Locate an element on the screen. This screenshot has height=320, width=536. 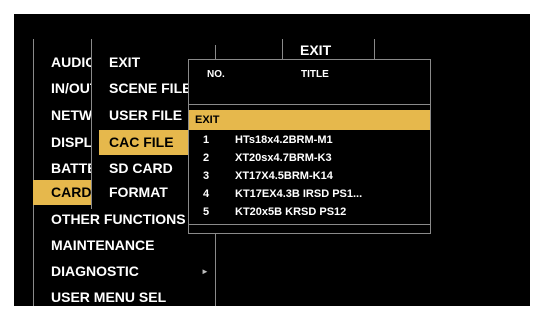
menu-item-card: CARD is located at coordinates (62, 192).